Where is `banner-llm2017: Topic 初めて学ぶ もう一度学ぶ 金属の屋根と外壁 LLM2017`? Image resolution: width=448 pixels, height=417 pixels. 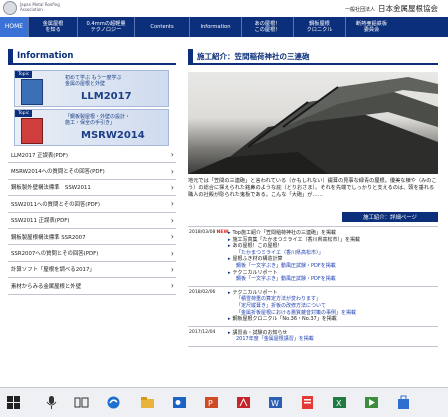
banner-llm2017: Topic 初めて学ぶ もう一度学ぶ 金属の屋根と外壁 LLM2017 is located at coordinates (91, 88).